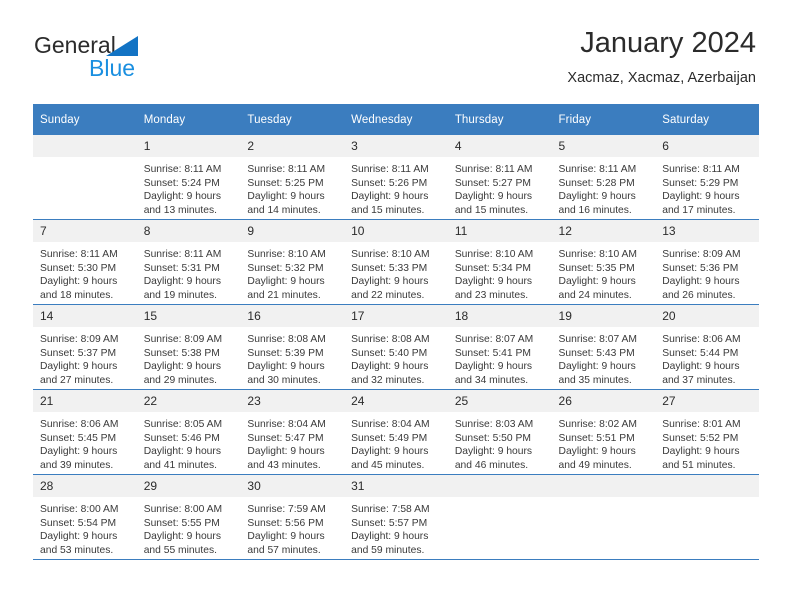 This screenshot has height=612, width=792. Describe the element at coordinates (284, 295) in the screenshot. I see `daylight-text-line2: and 21 minutes.` at that location.